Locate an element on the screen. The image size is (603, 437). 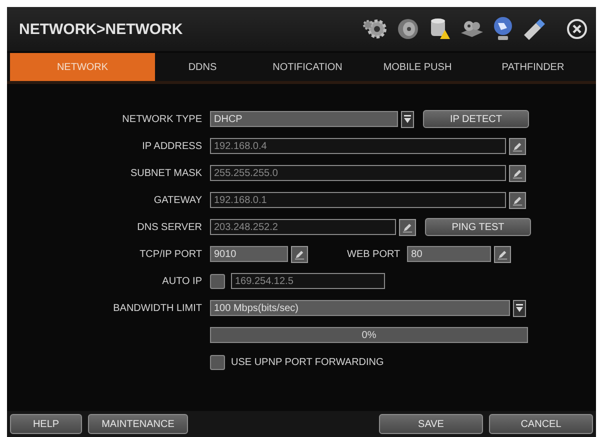
field-label: WEB PORT is located at coordinates (373, 254).